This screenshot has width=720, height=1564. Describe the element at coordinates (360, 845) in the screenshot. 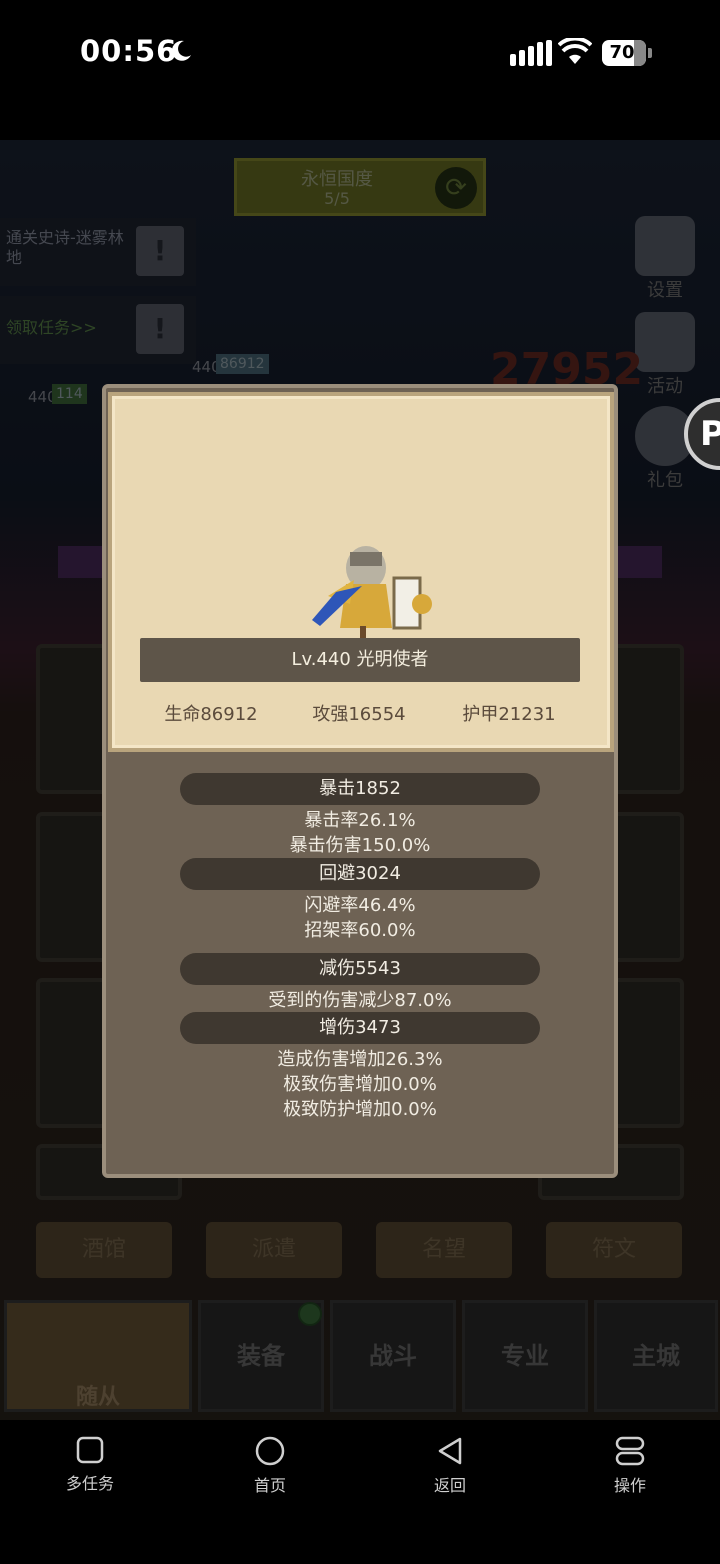

I see `crit-damage: 暴击伤害150.0%` at that location.